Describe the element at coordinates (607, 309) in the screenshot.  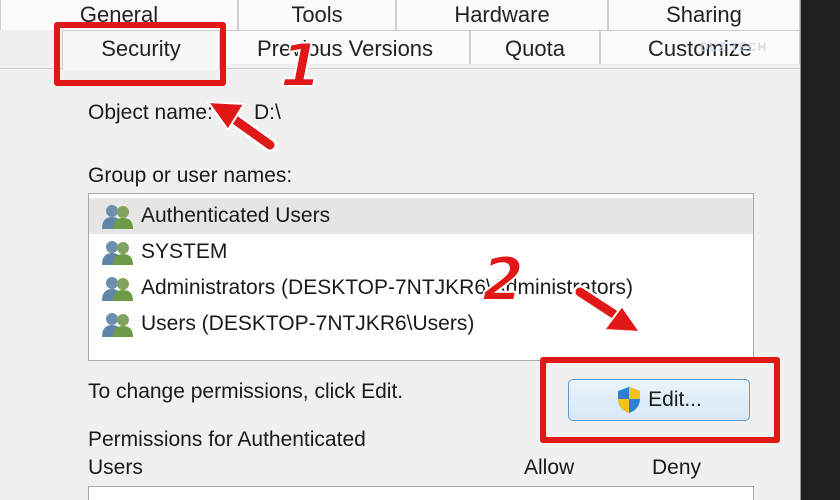
I see `arrow-to-edit-button-icon` at that location.